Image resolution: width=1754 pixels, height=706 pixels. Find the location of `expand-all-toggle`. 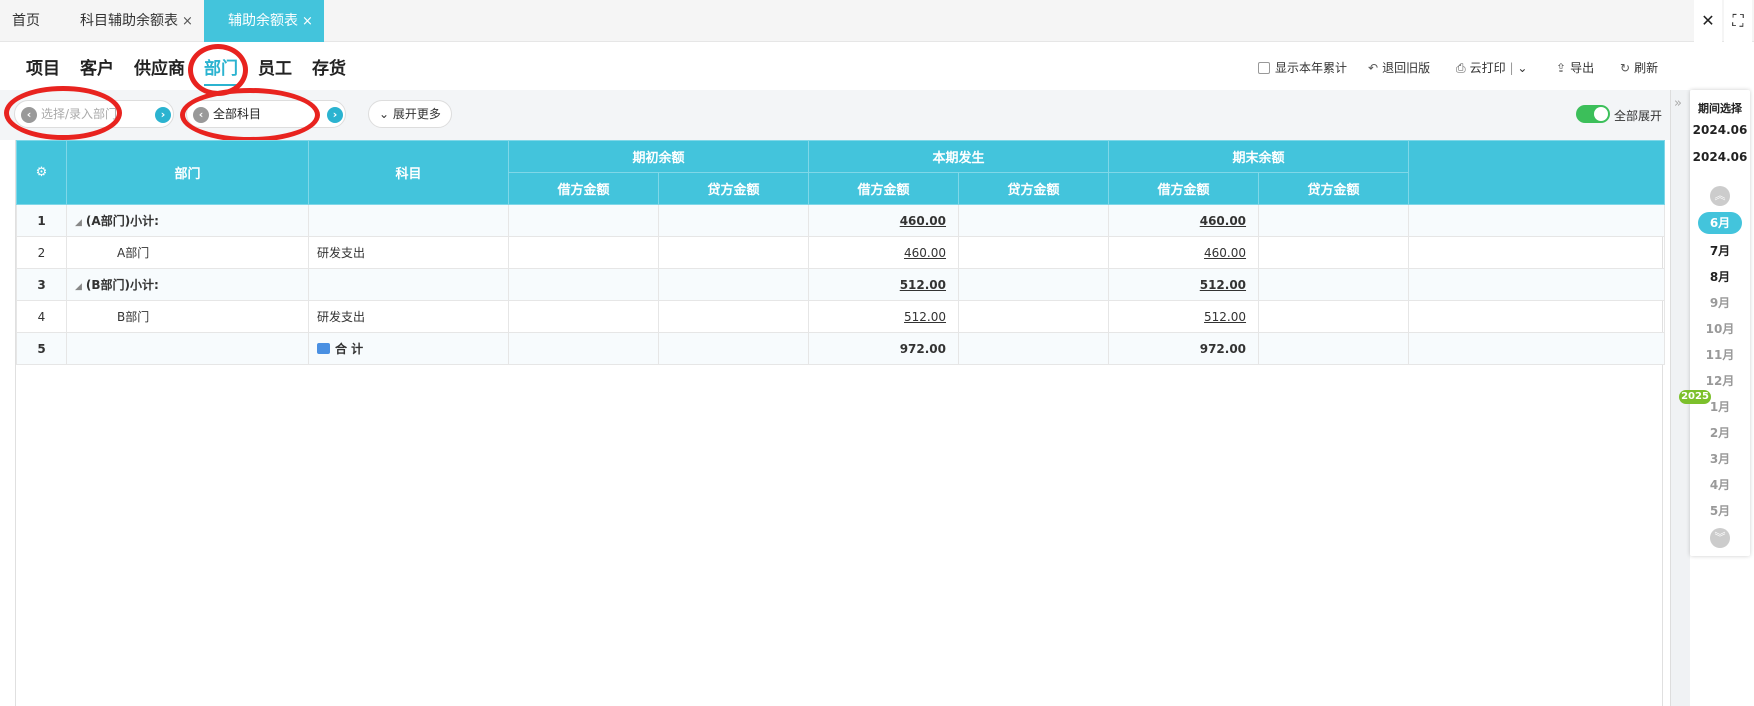

expand-all-toggle is located at coordinates (1593, 114).